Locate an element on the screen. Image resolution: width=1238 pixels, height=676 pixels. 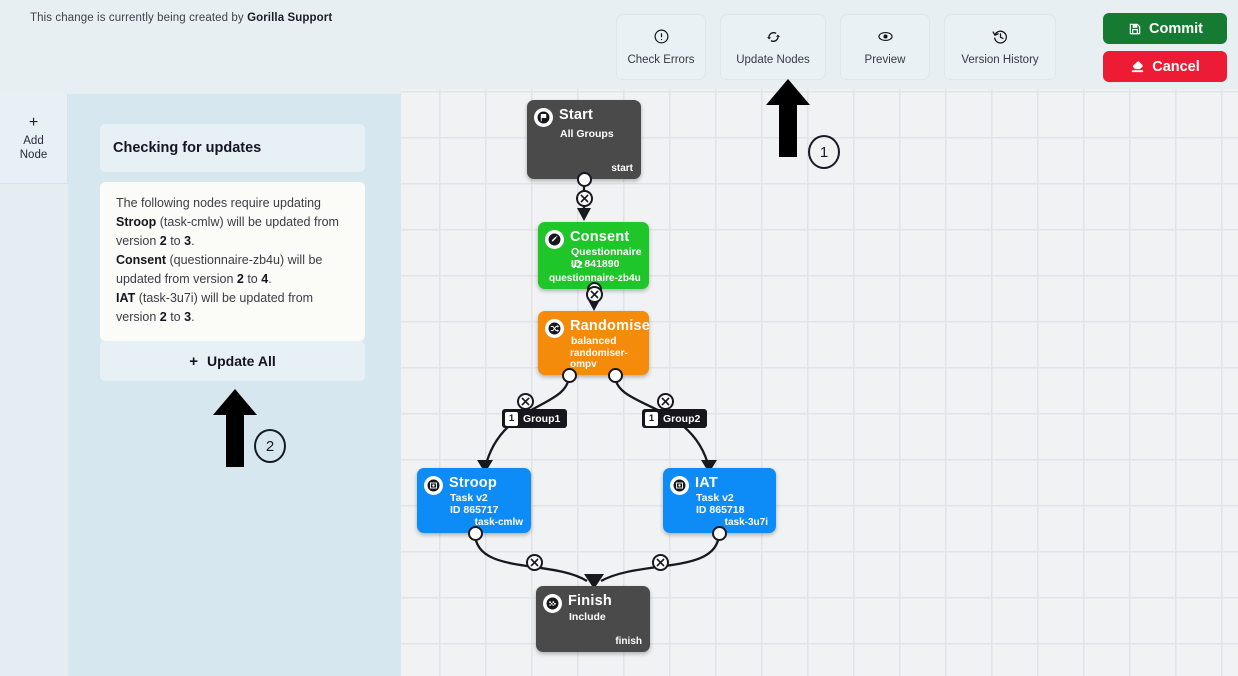
node-finish-subtitle: Include is located at coordinates (587, 617).